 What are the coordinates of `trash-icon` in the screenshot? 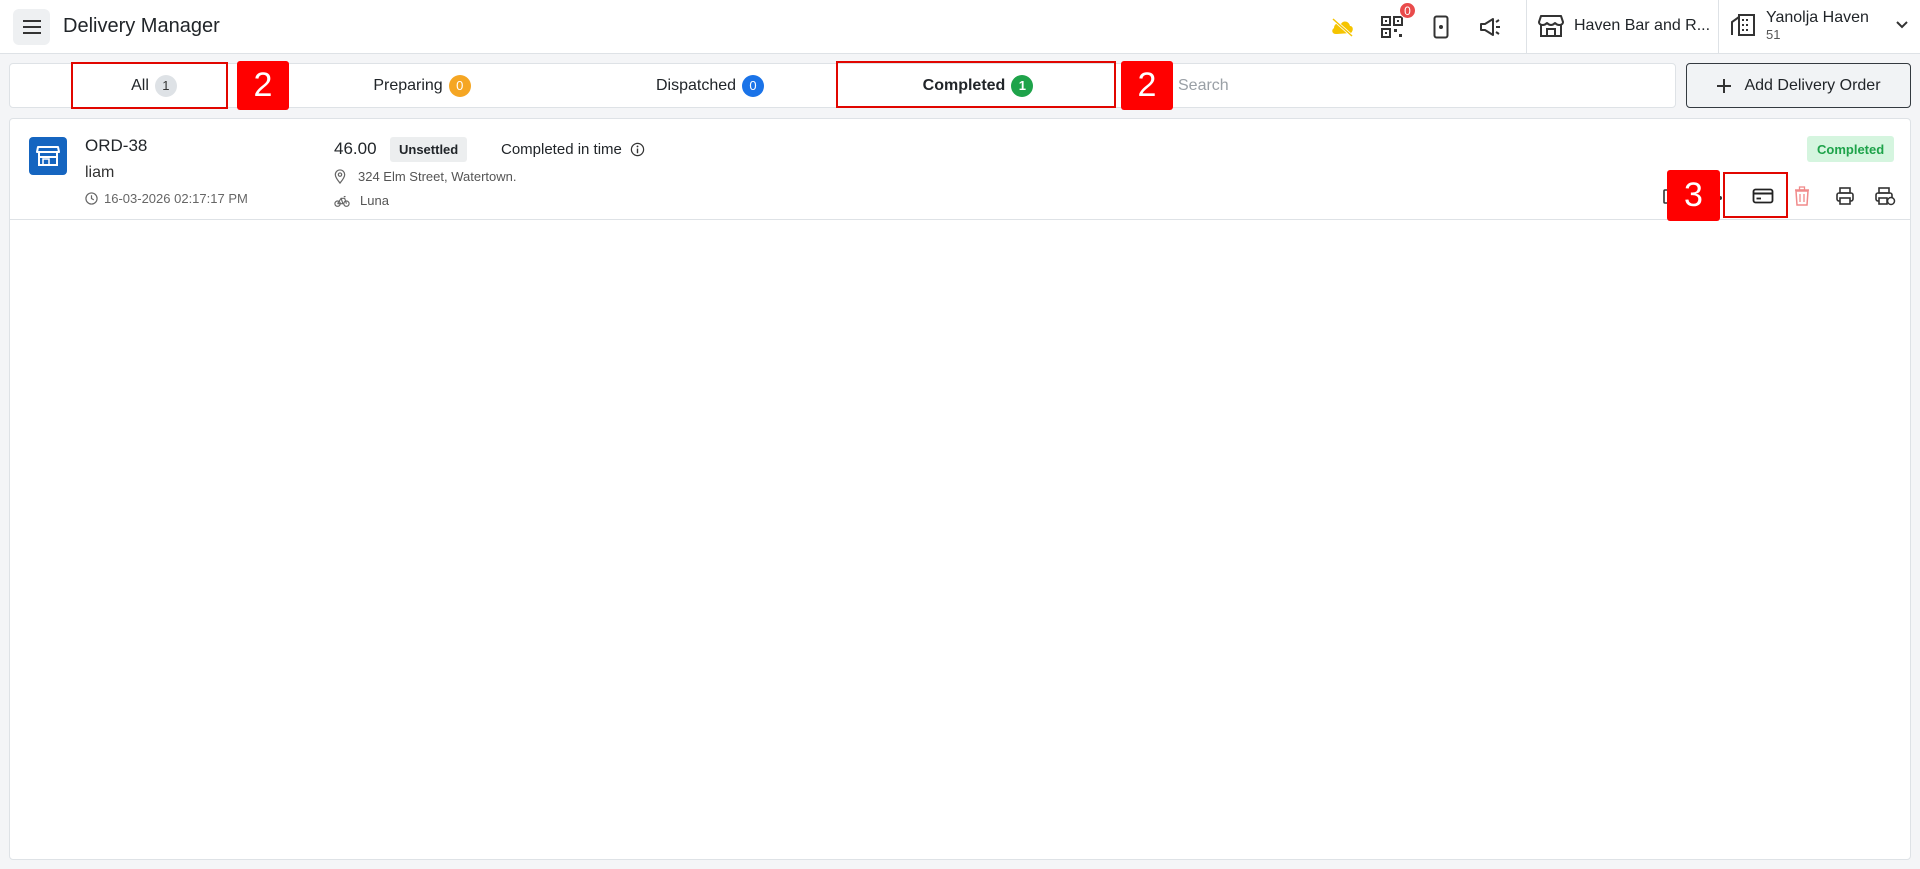 It's located at (1802, 196).